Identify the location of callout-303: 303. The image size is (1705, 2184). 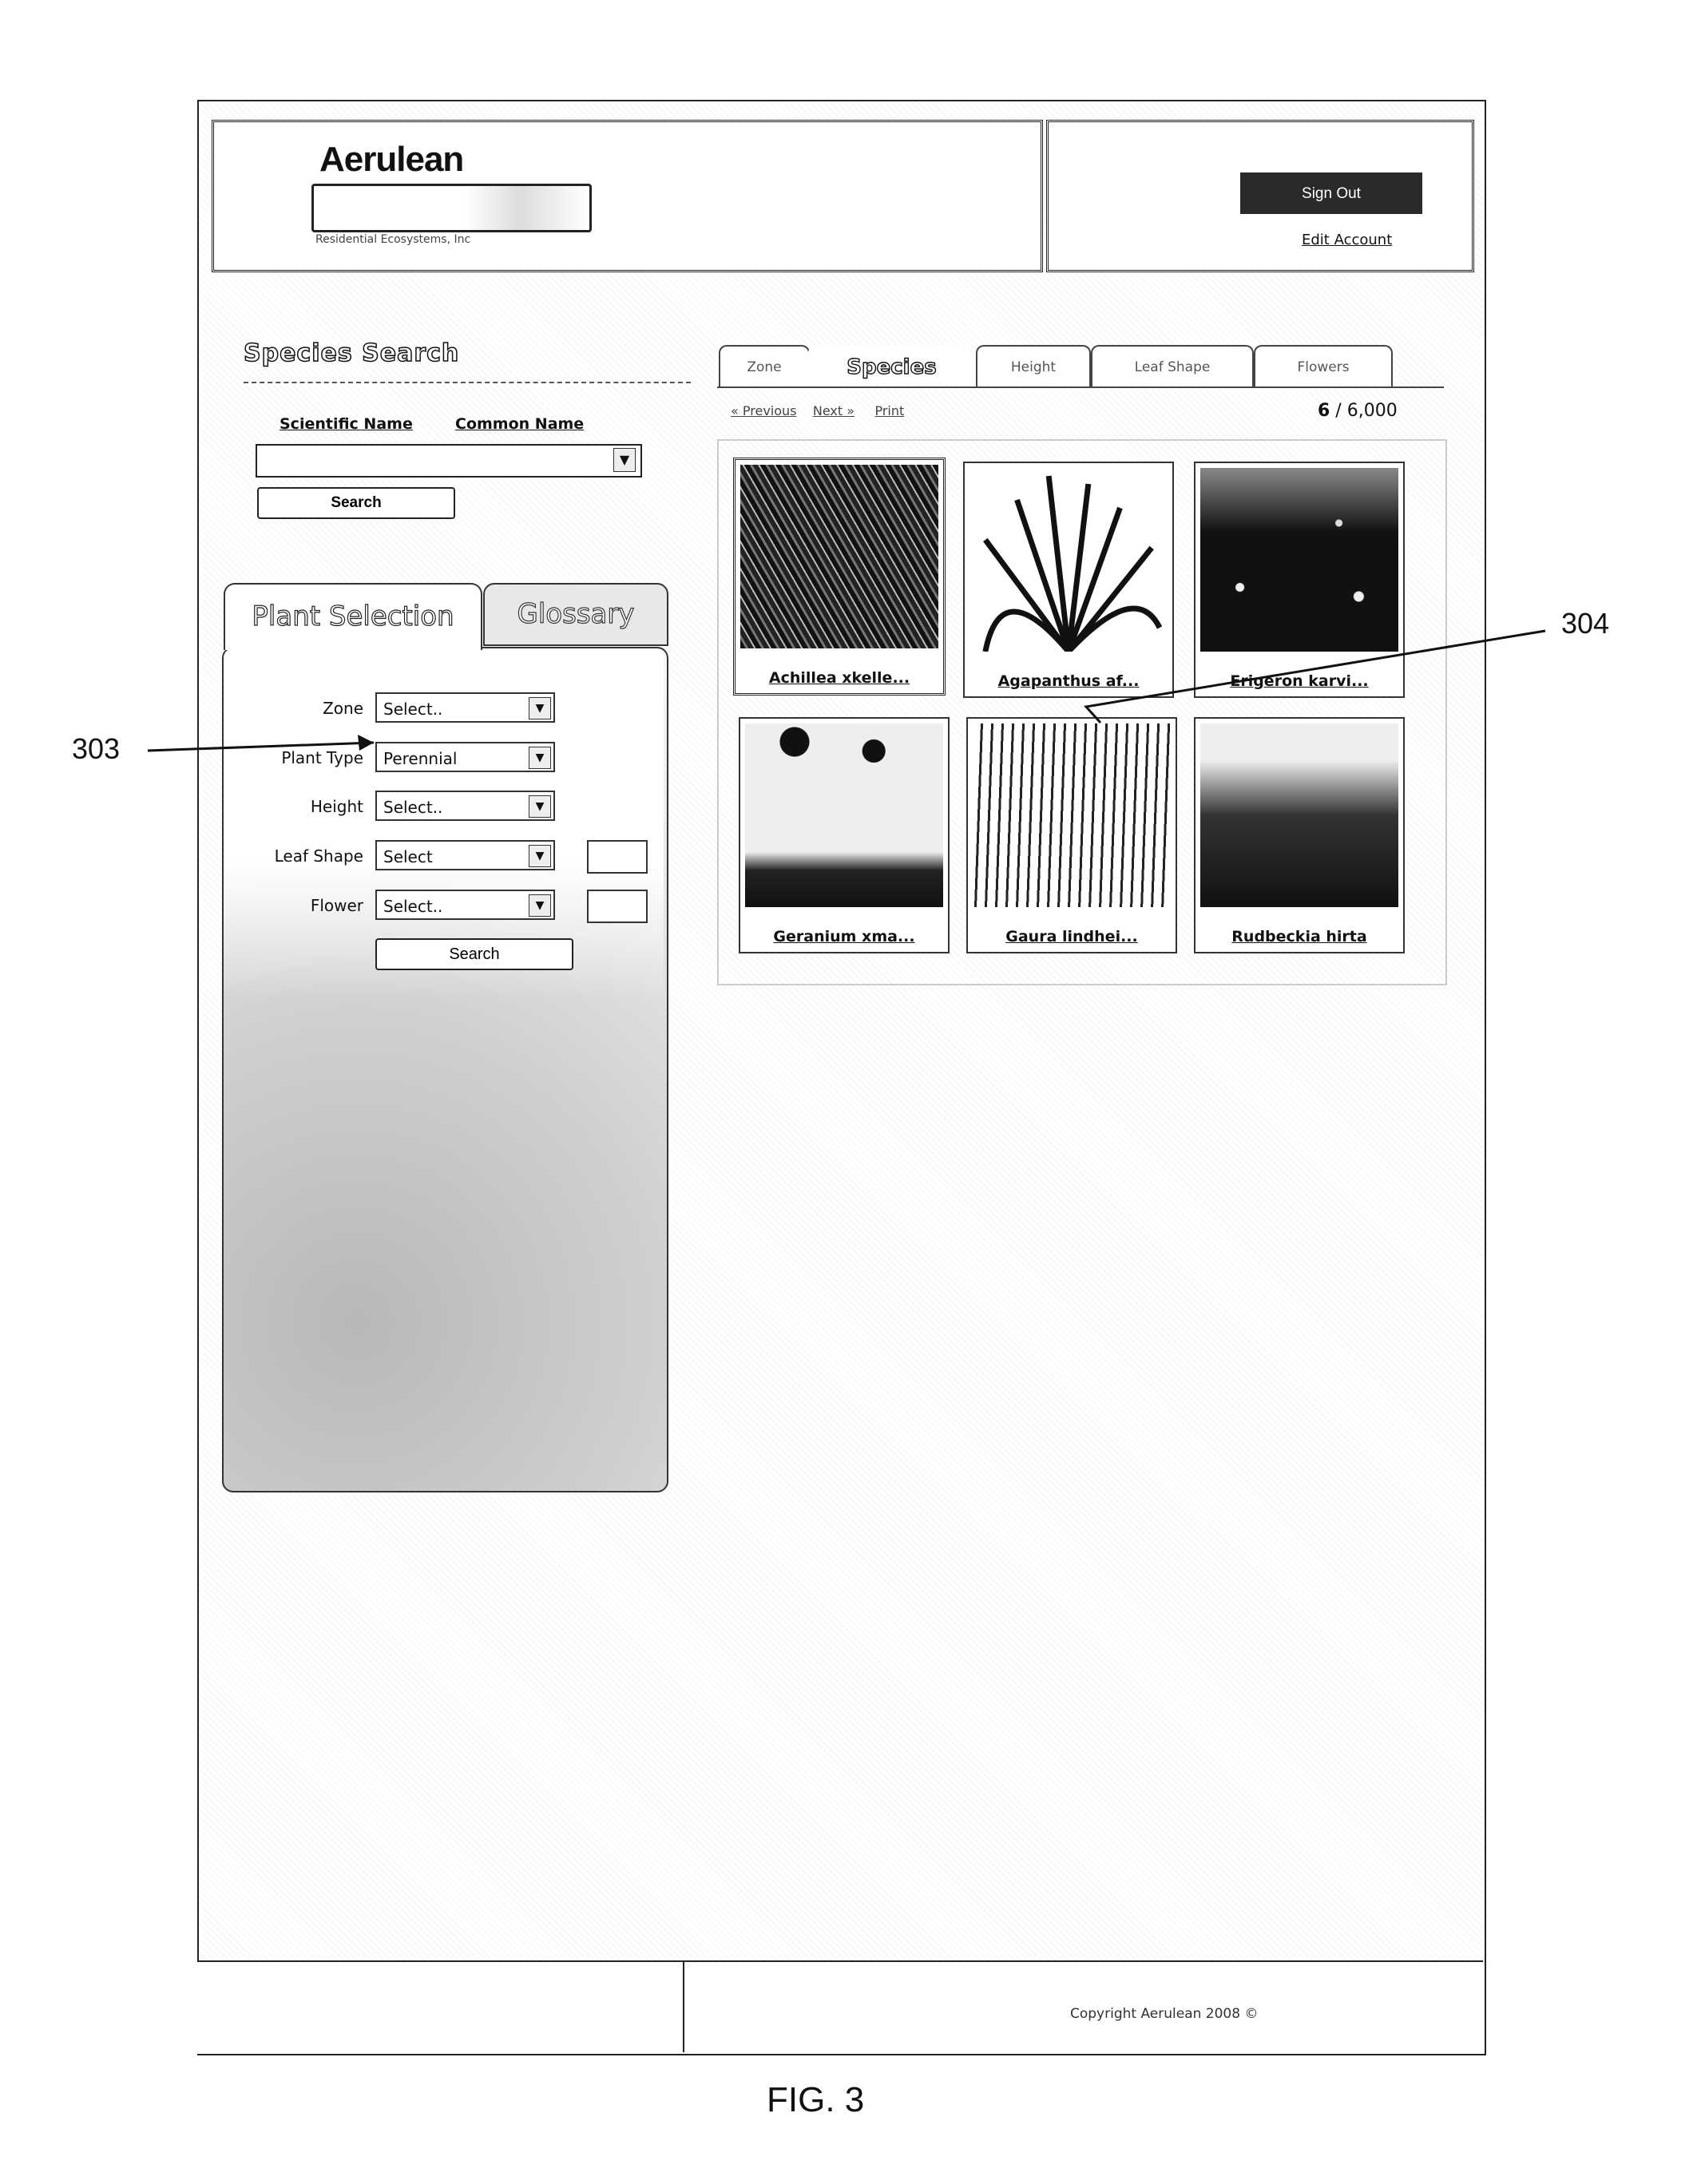
(96, 748).